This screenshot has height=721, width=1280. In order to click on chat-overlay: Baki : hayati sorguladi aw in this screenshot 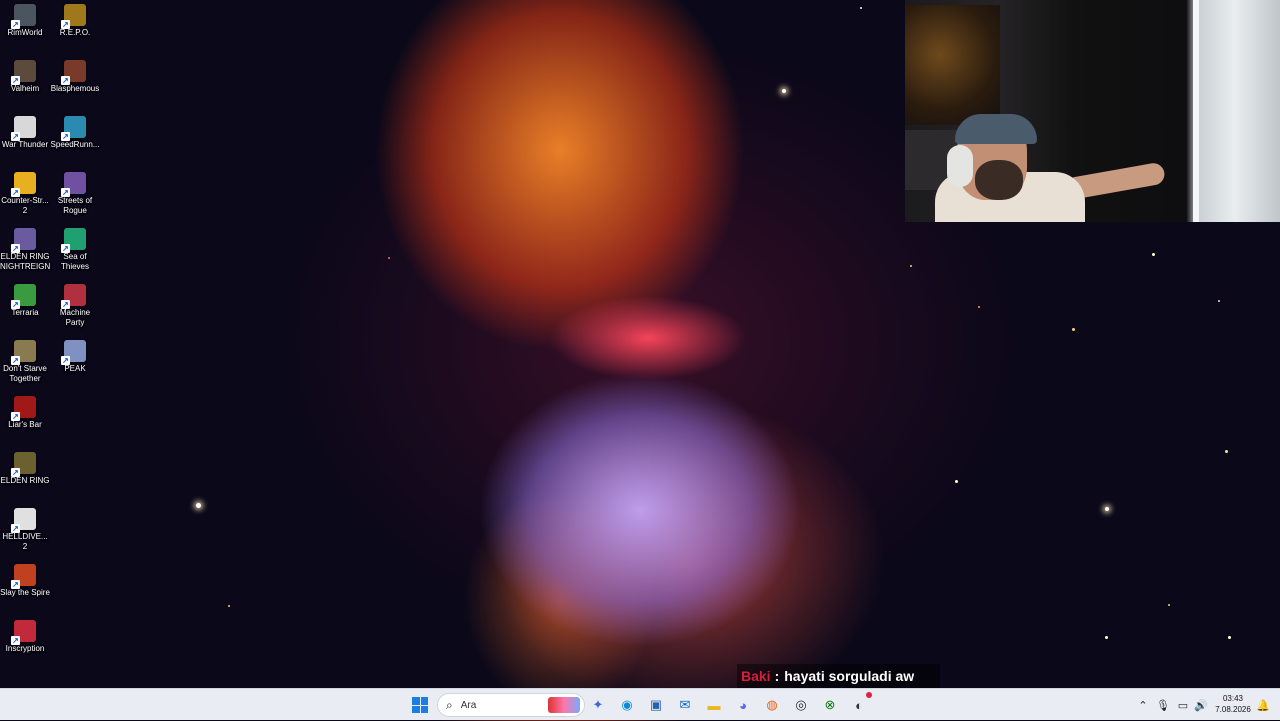, I will do `click(838, 676)`.